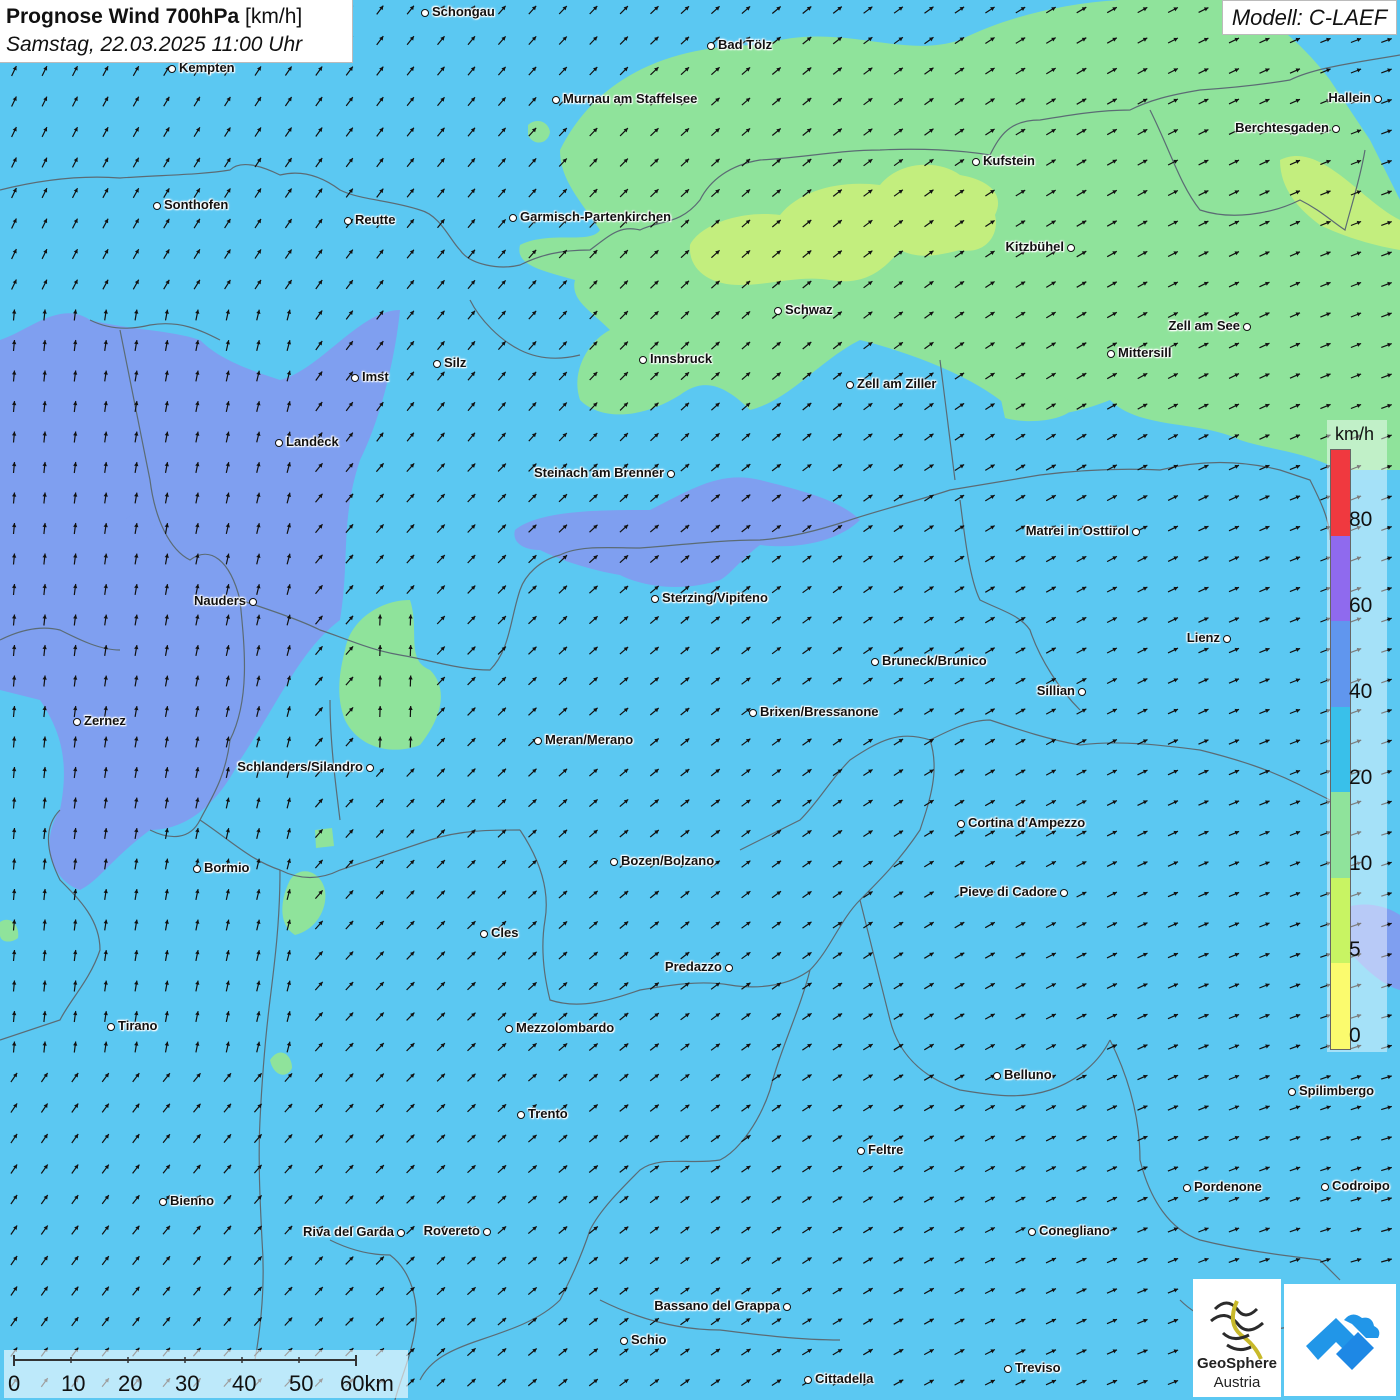  I want to click on weather-app-logo, so click(1340, 1340).